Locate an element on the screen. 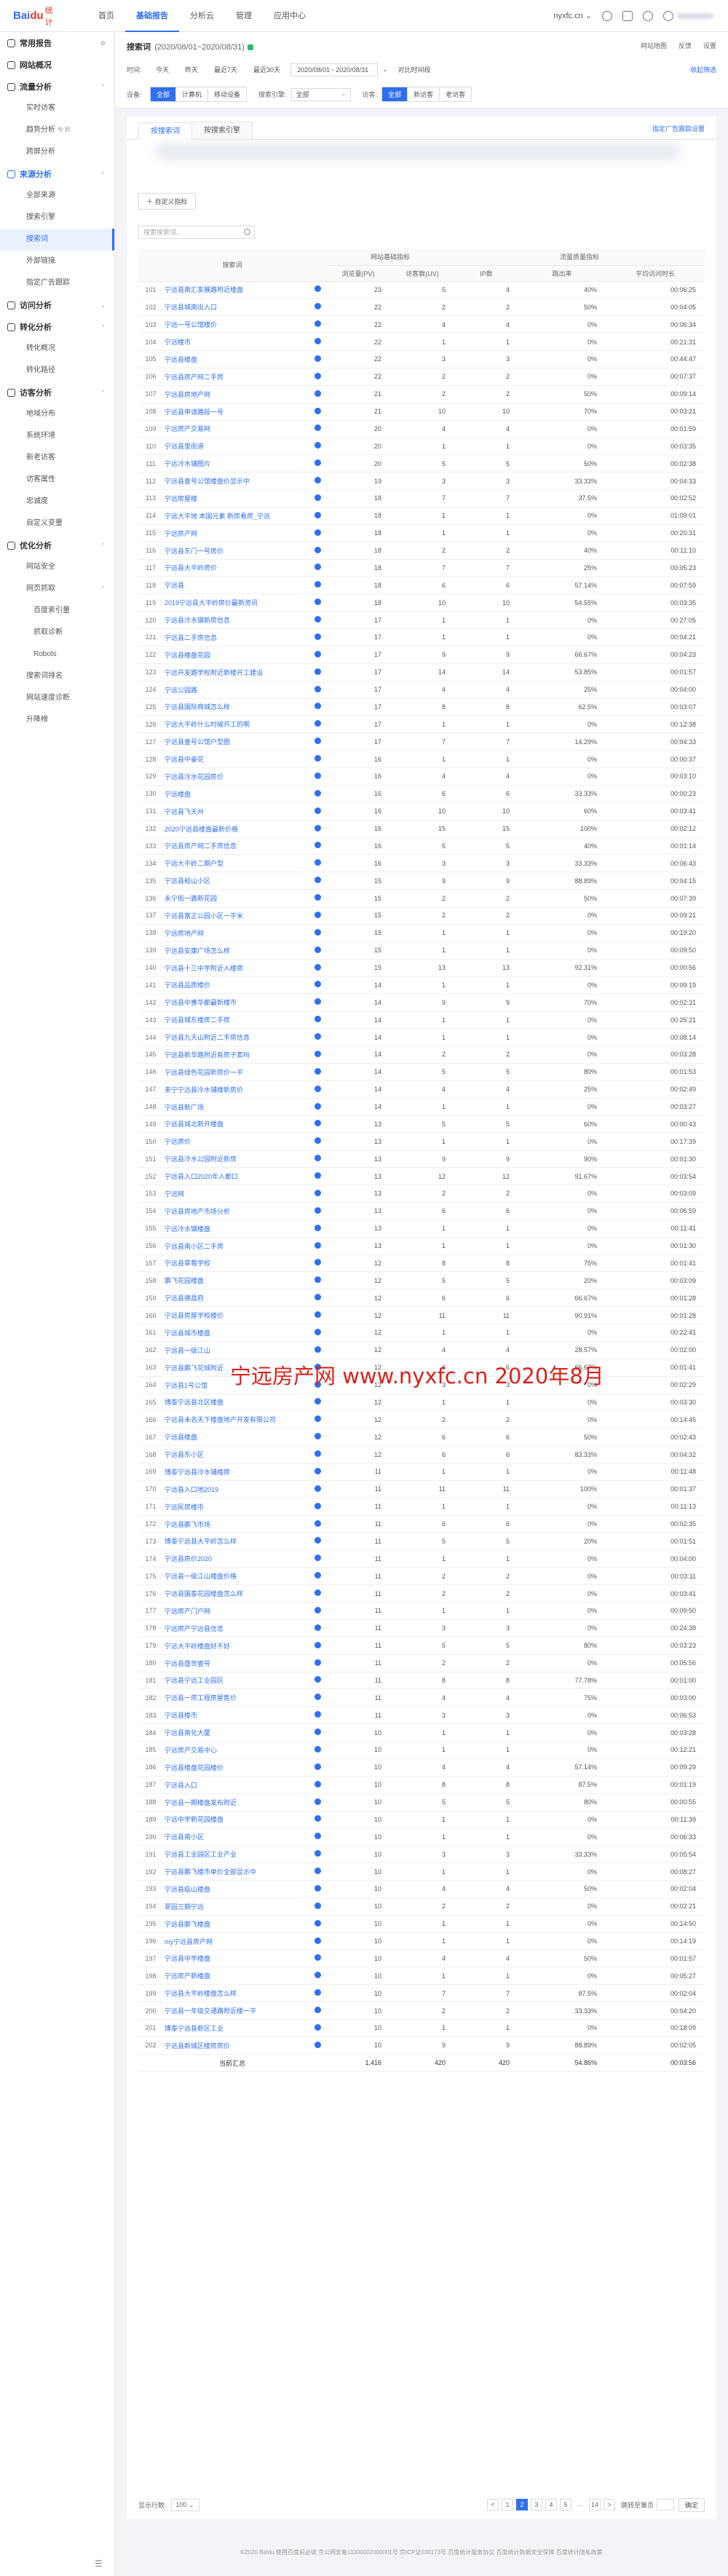 This screenshot has width=728, height=2576. sidebar-item-crossscreen: 跨屏分析 is located at coordinates (57, 152).